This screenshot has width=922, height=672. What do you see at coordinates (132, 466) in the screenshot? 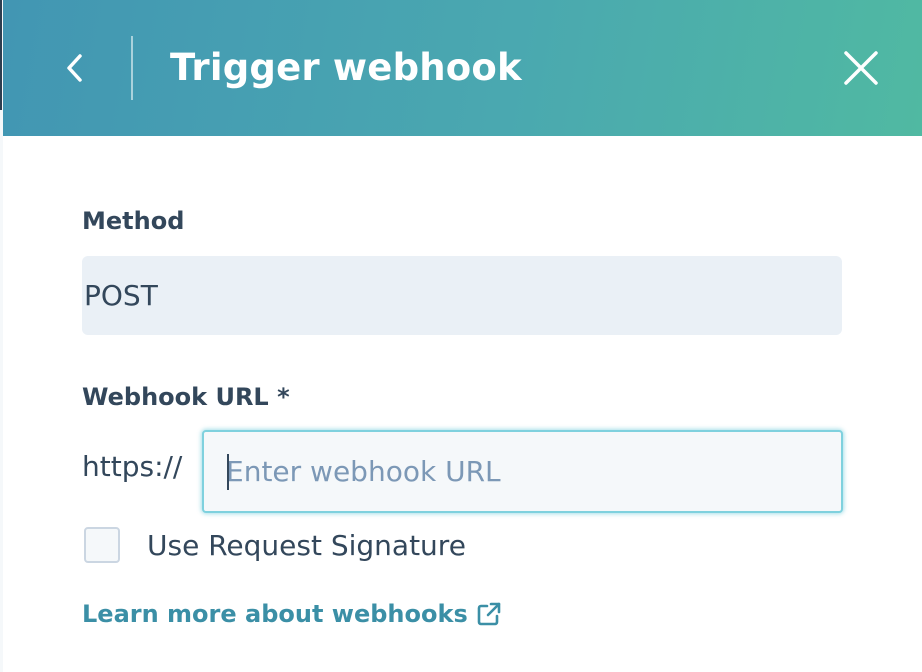
I see `url-prefix: https://` at bounding box center [132, 466].